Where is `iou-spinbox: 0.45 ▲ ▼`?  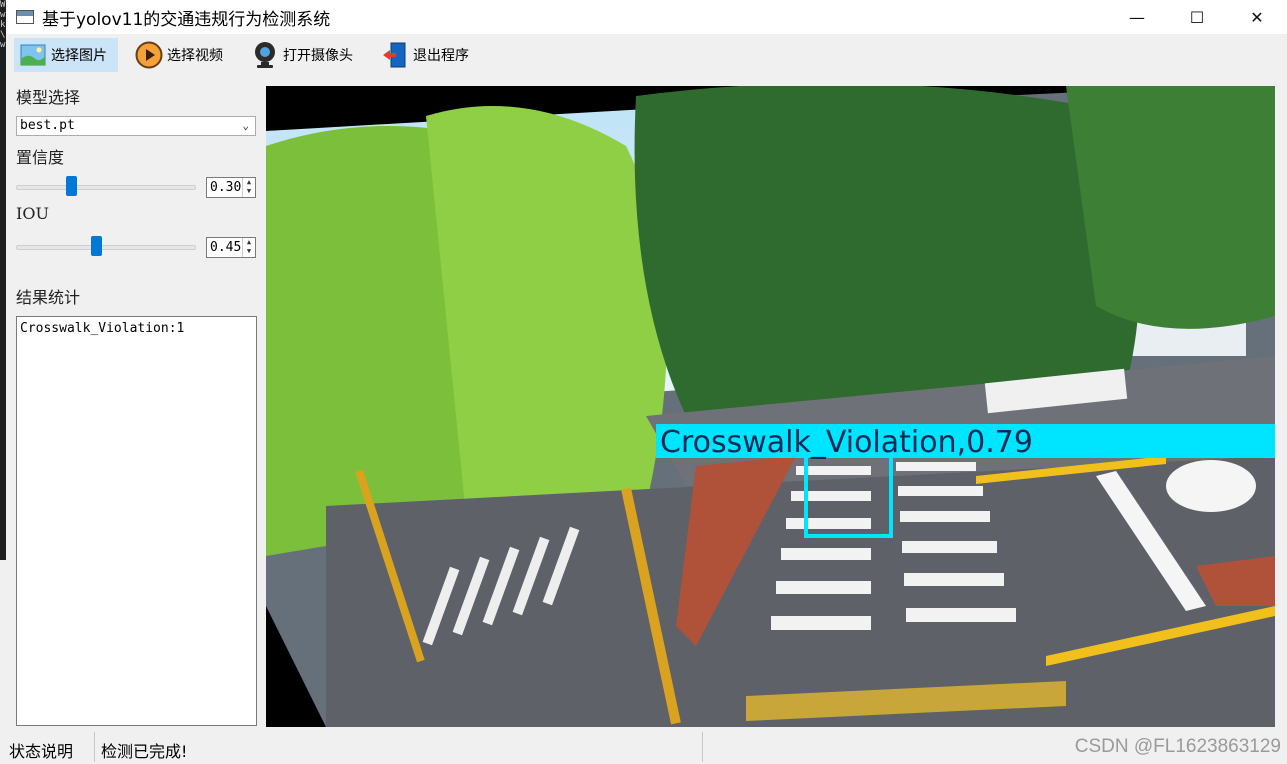 iou-spinbox: 0.45 ▲ ▼ is located at coordinates (231, 247).